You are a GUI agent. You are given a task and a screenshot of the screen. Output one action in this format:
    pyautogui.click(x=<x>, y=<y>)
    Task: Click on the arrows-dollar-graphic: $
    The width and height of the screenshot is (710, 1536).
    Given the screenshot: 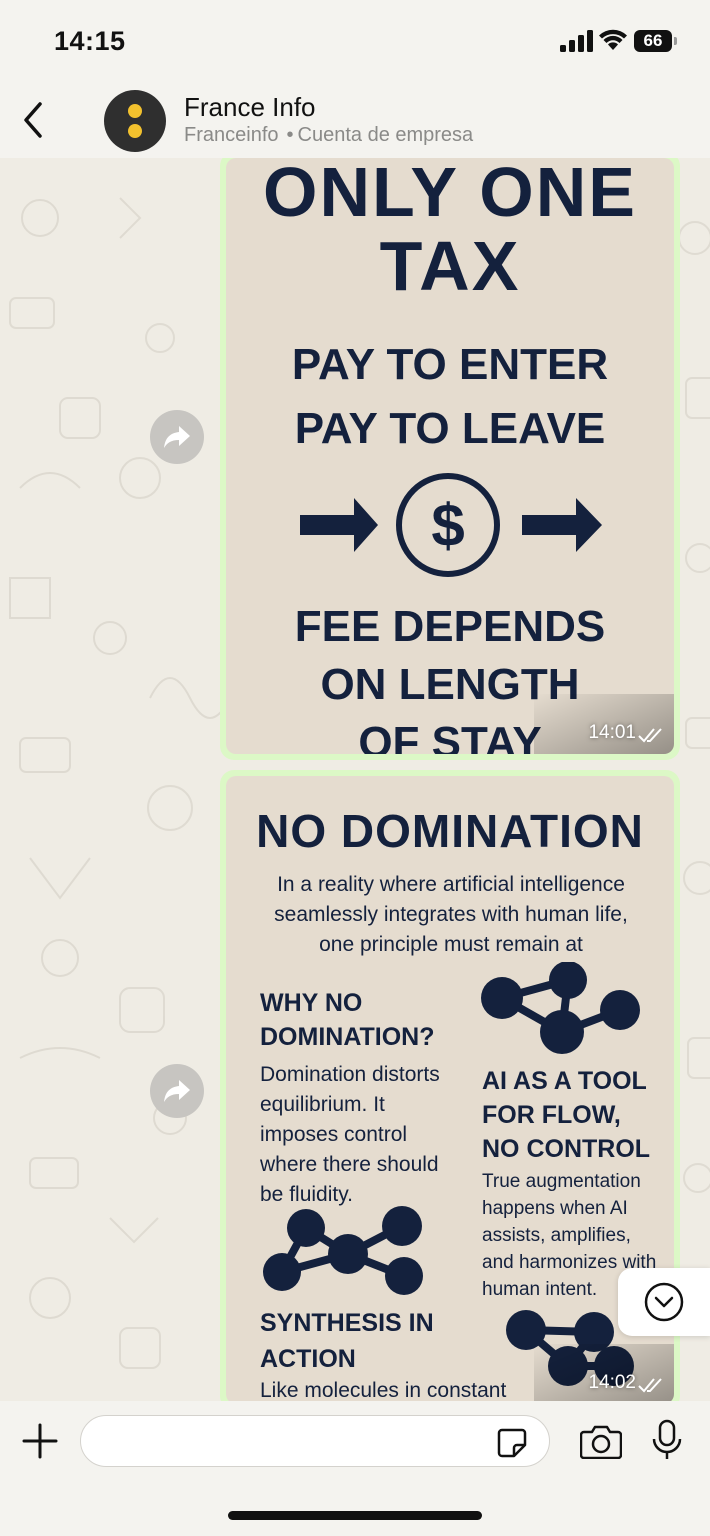 What is the action you would take?
    pyautogui.click(x=451, y=525)
    